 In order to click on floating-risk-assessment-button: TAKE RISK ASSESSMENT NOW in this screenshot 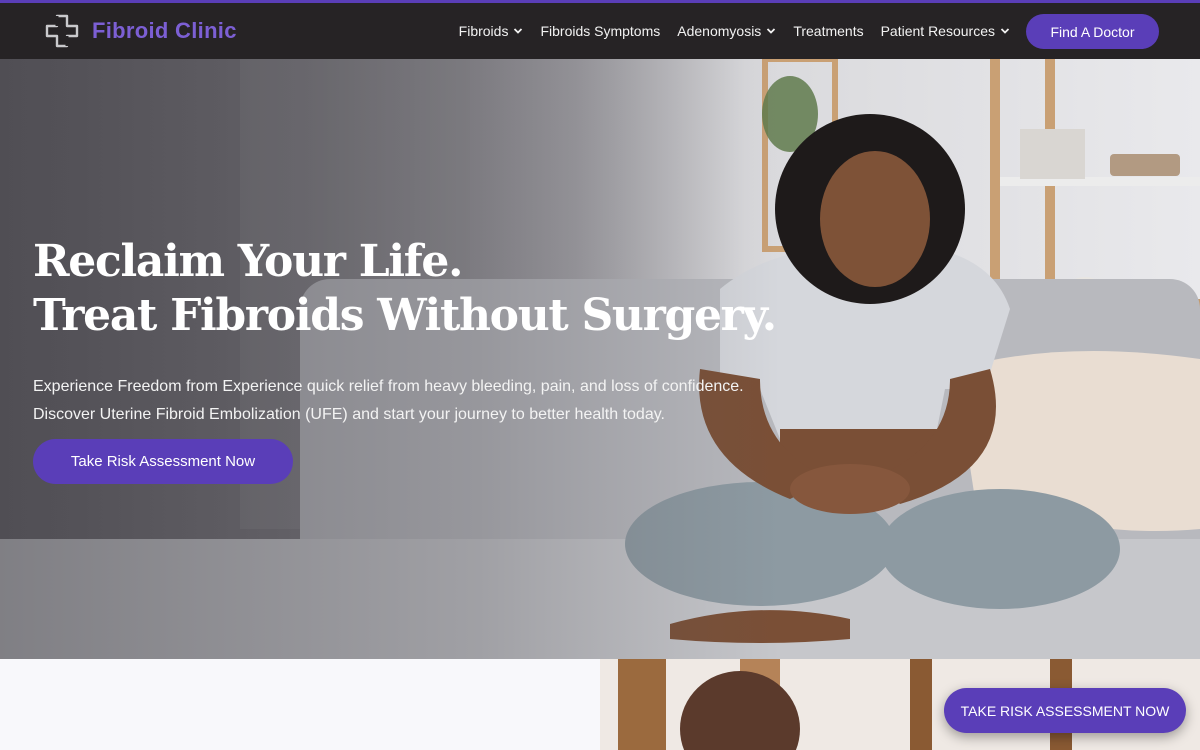, I will do `click(1065, 710)`.